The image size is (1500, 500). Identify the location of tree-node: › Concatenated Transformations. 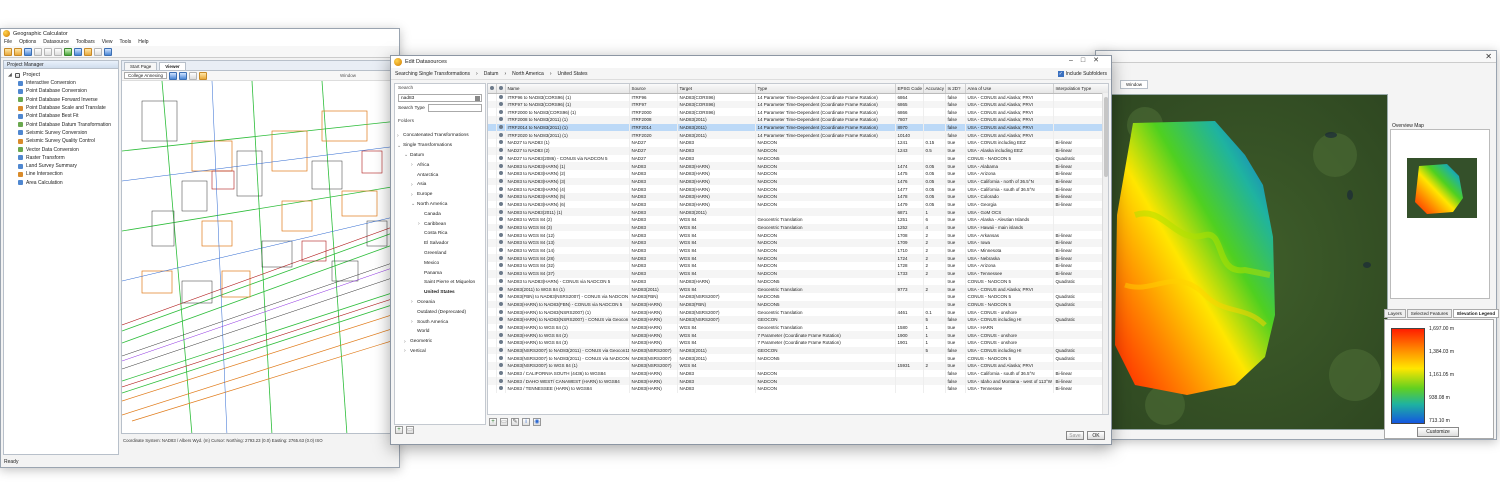
(440, 136).